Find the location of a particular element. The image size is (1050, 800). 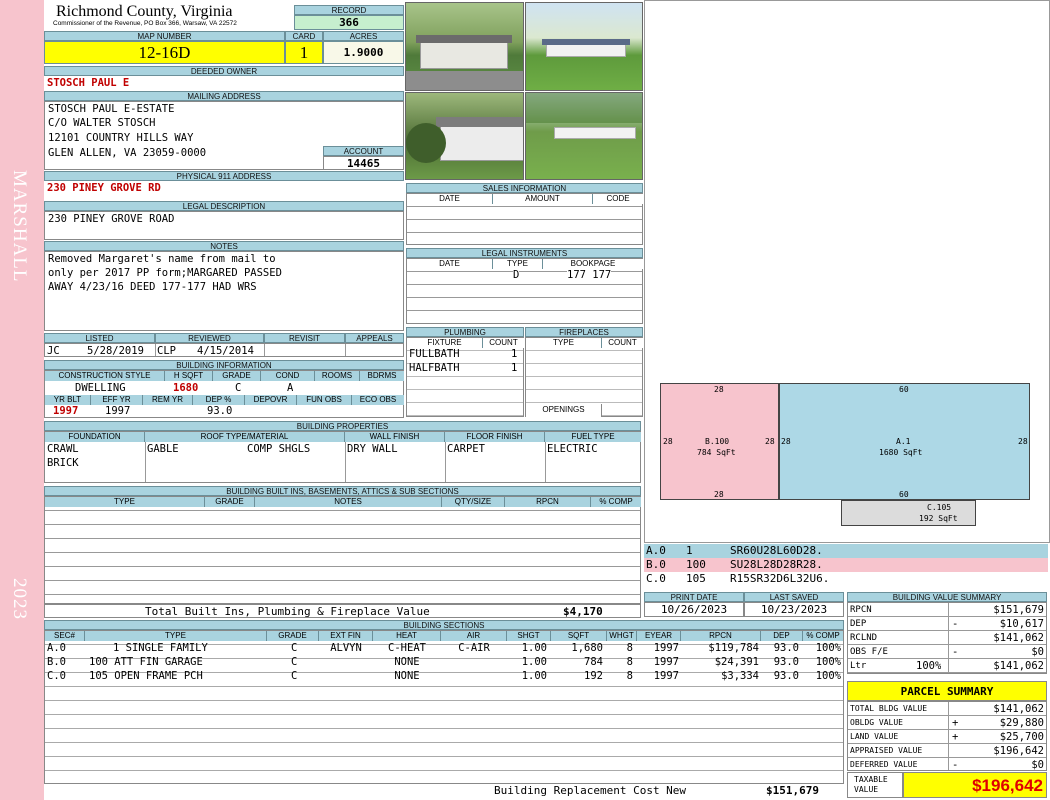

col-type: TYPE is located at coordinates (176, 636).